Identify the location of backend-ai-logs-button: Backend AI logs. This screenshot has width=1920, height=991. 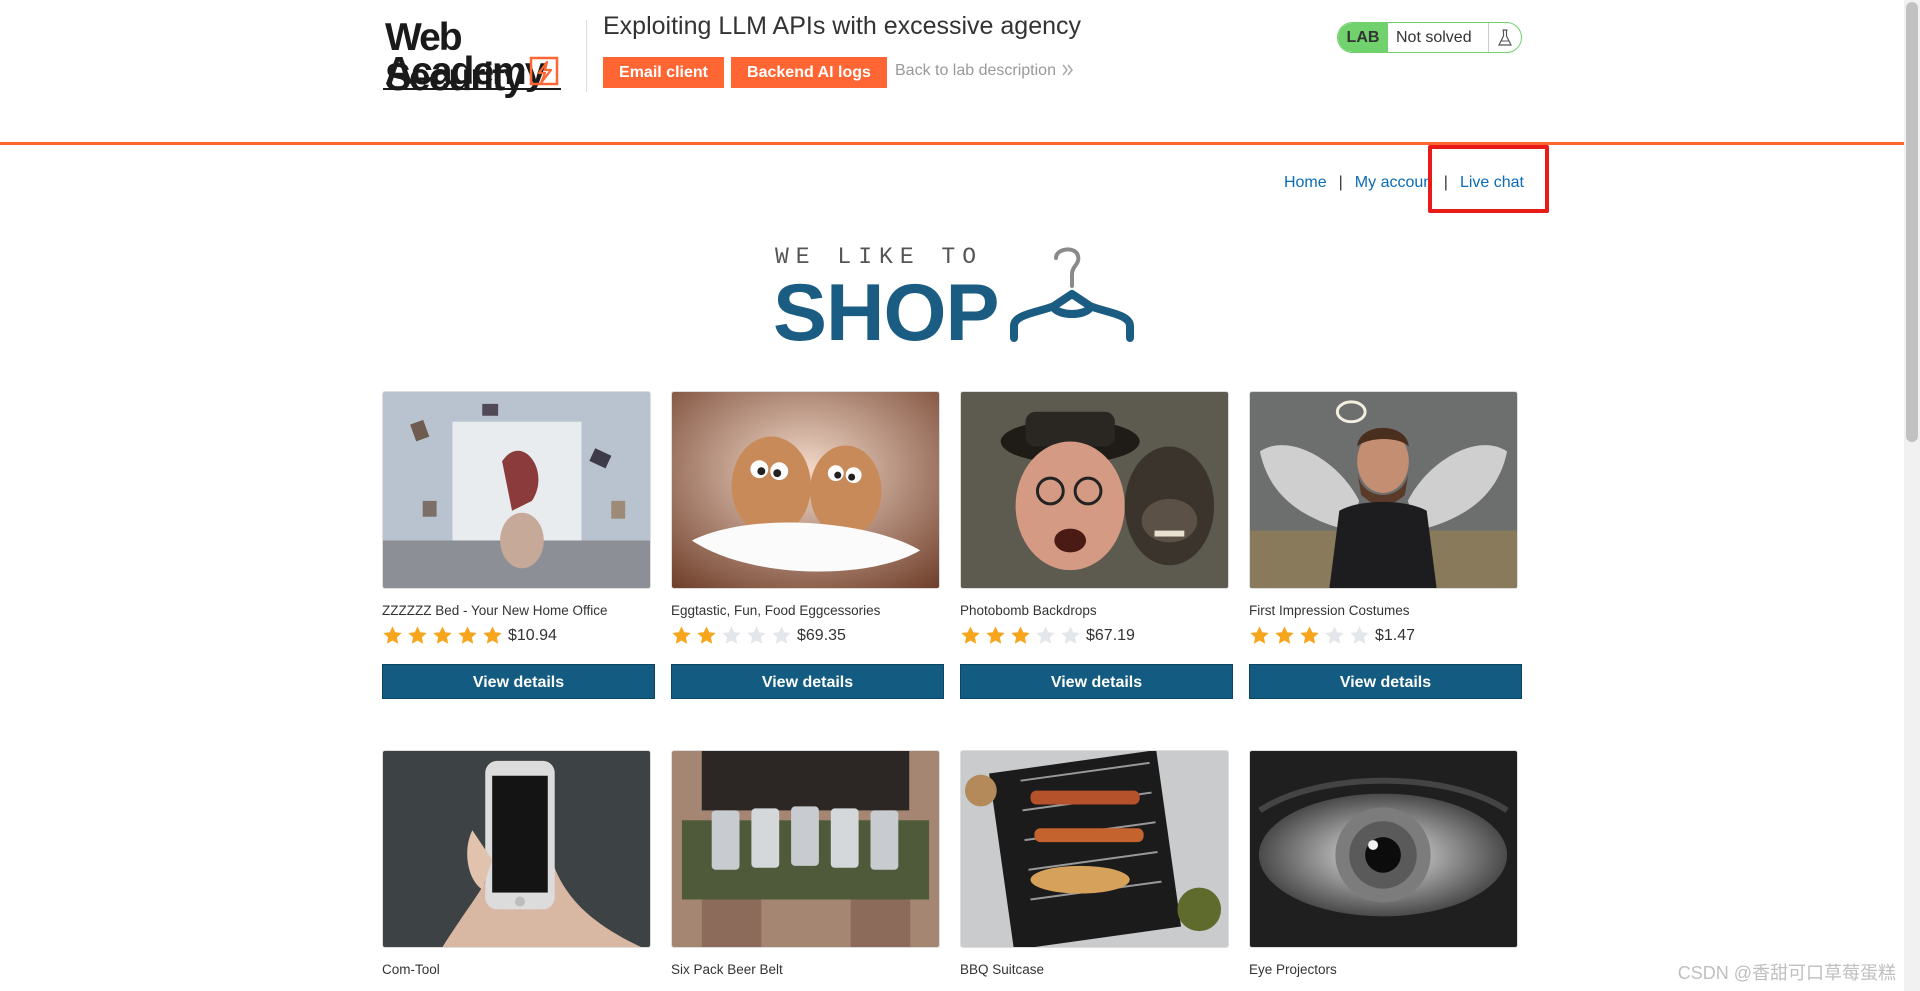
(809, 72).